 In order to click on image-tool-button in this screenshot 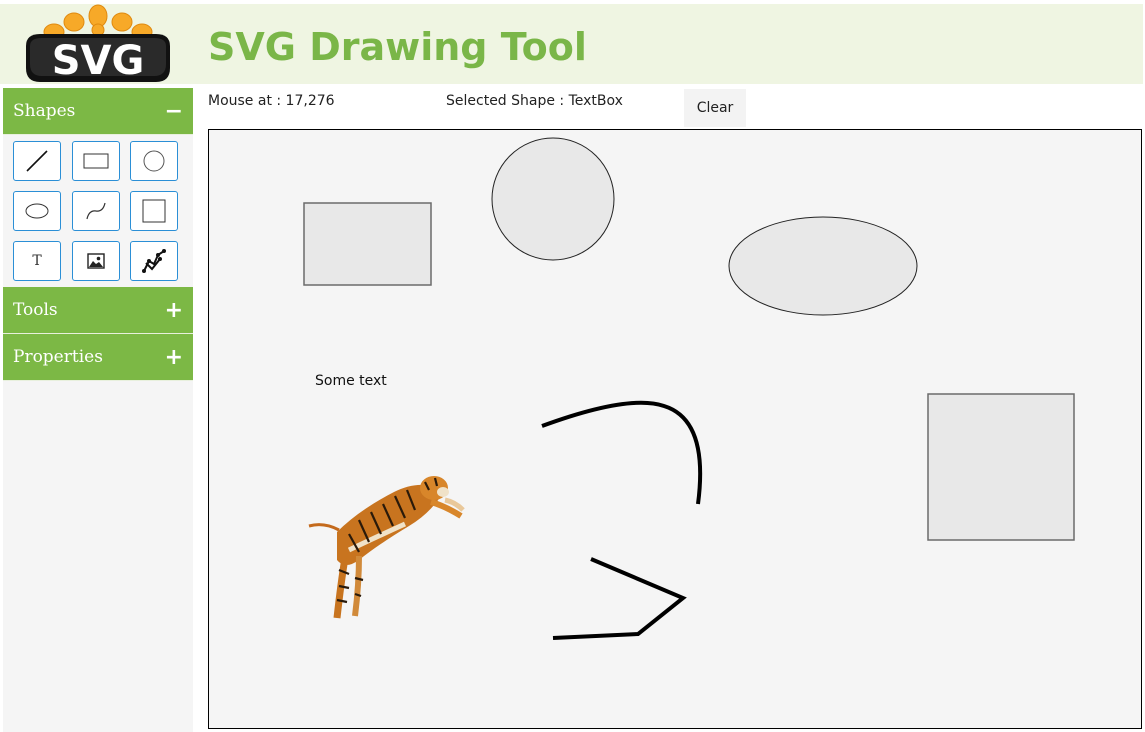, I will do `click(96, 261)`.